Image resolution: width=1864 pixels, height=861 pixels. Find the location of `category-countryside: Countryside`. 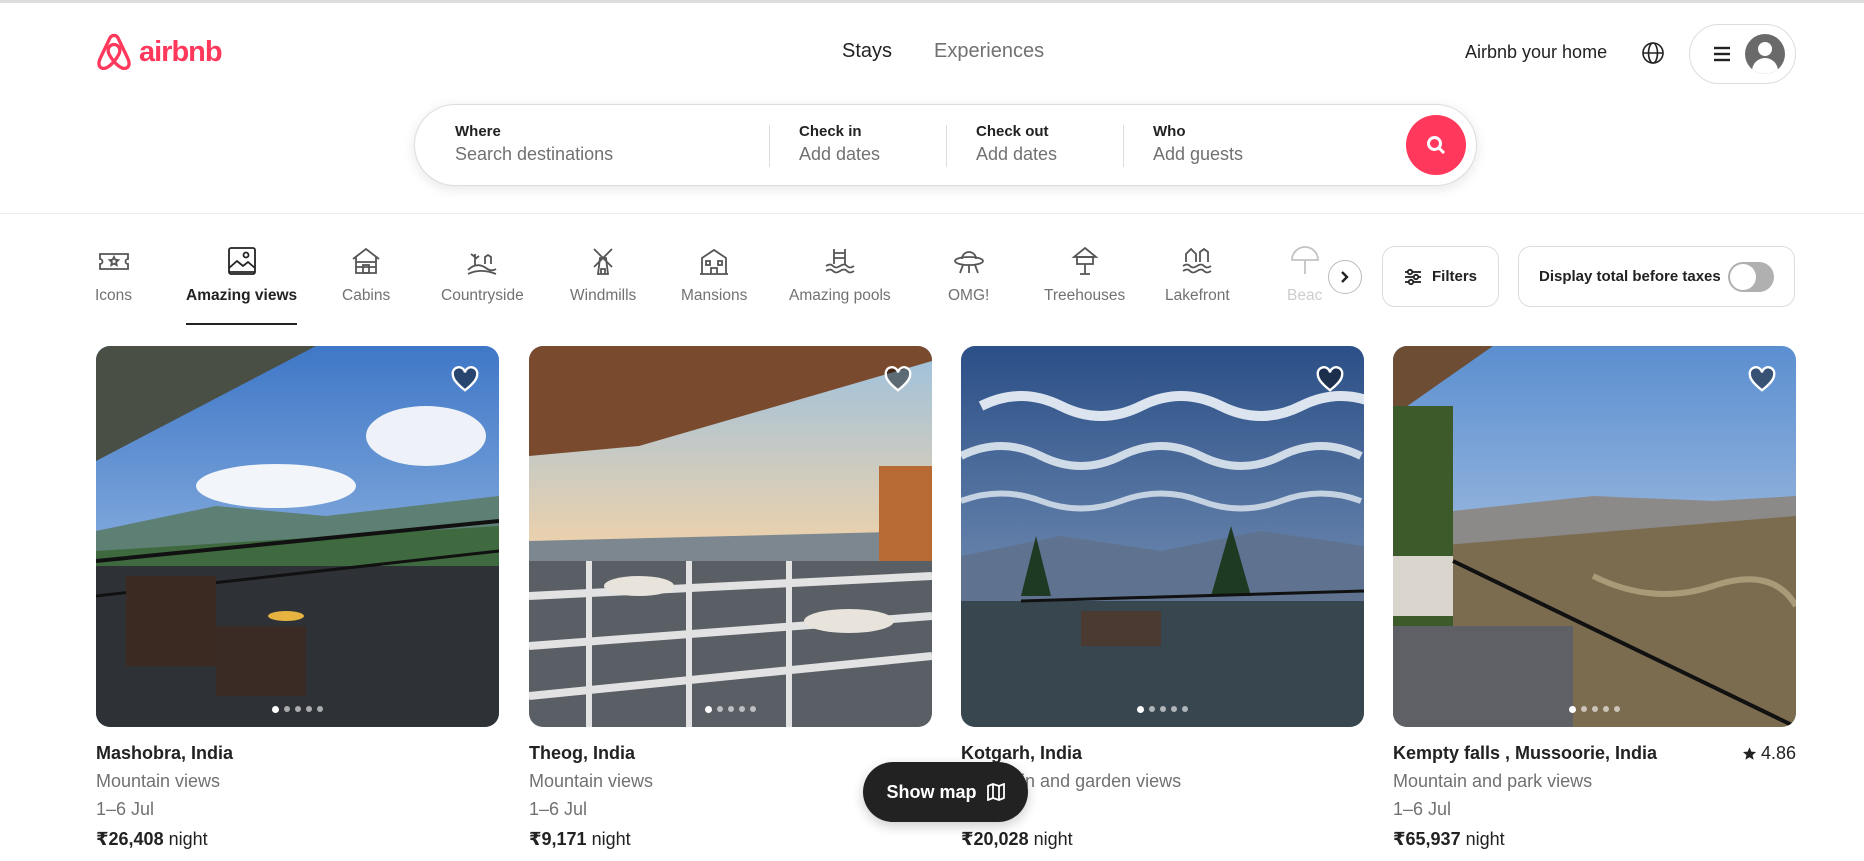

category-countryside: Countryside is located at coordinates (482, 274).